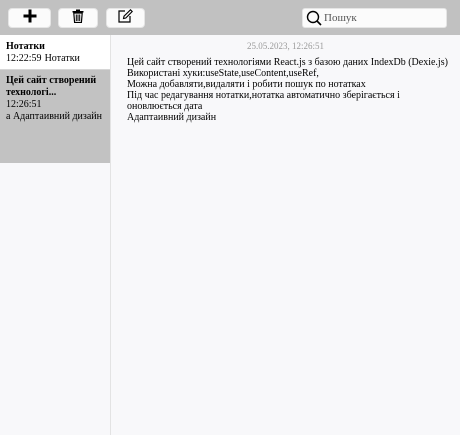  What do you see at coordinates (172, 117) in the screenshot?
I see `note-line: Адаптаивний дизайн` at bounding box center [172, 117].